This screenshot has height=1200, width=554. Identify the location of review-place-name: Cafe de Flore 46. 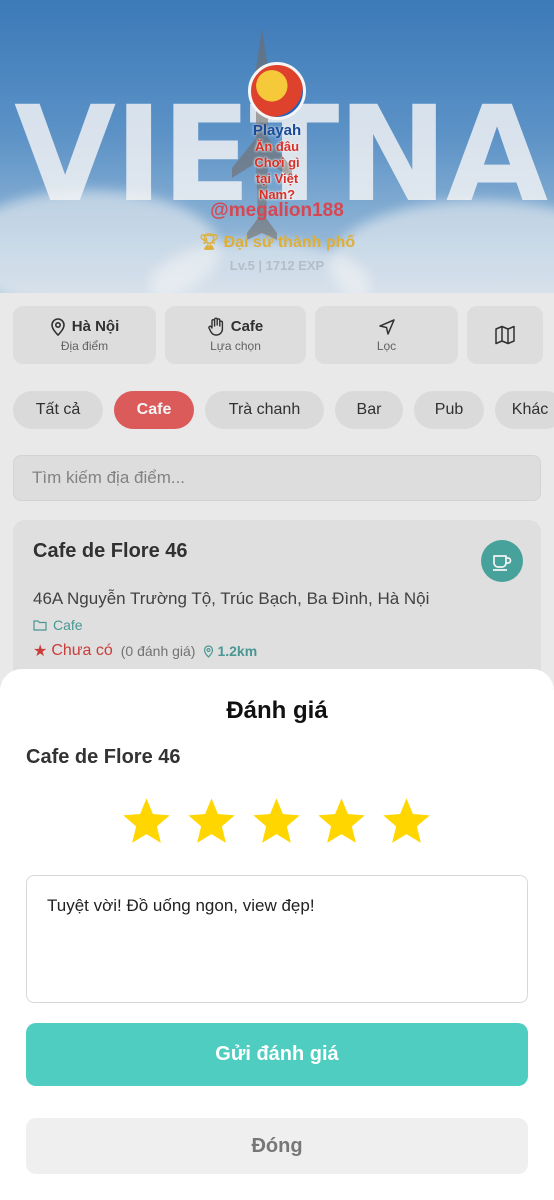
(103, 757).